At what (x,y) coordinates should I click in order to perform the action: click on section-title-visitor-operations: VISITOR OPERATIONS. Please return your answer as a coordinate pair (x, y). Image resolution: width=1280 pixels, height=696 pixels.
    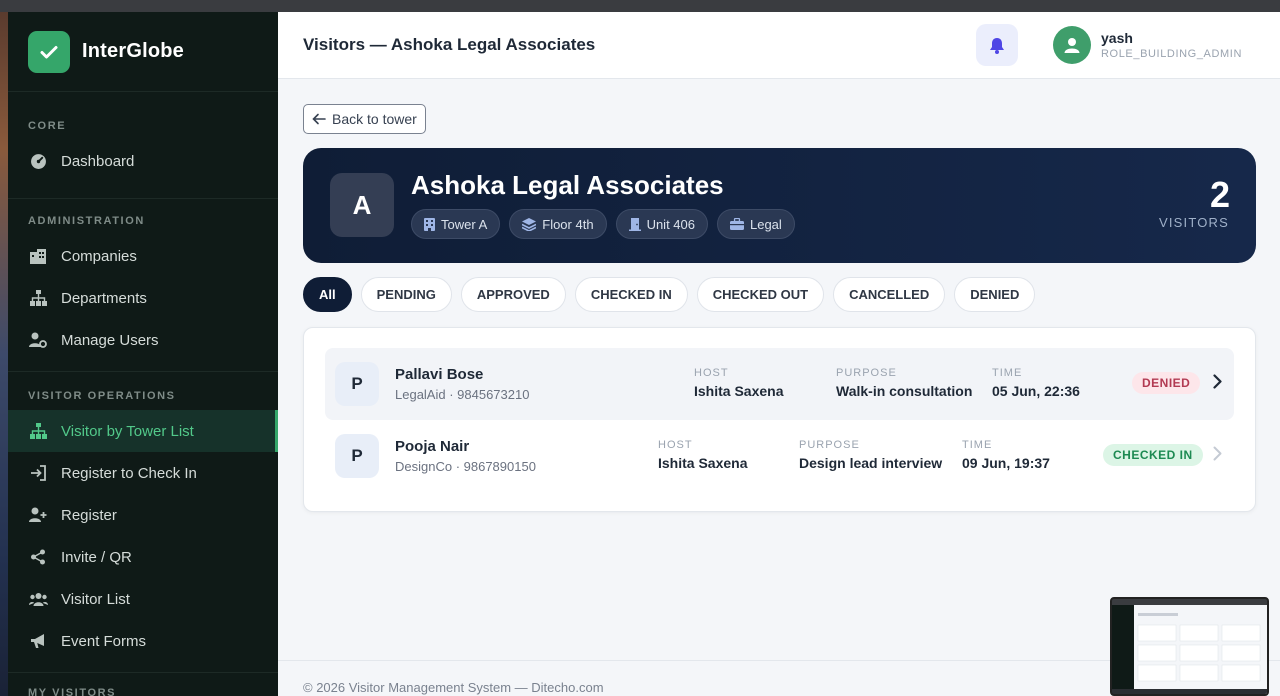
    Looking at the image, I should click on (102, 396).